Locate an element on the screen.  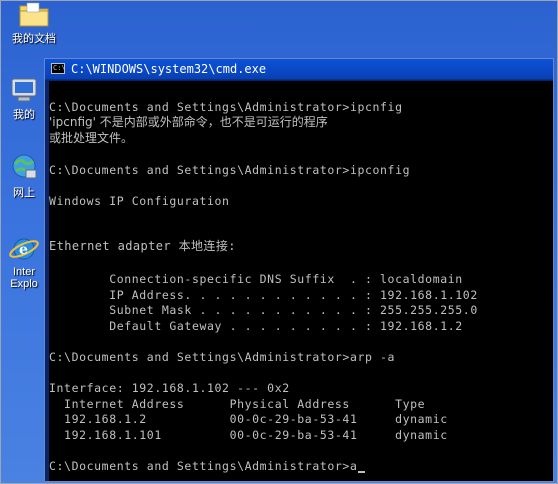
desktop-icon-my-computer: 我的 is located at coordinates (24, 99).